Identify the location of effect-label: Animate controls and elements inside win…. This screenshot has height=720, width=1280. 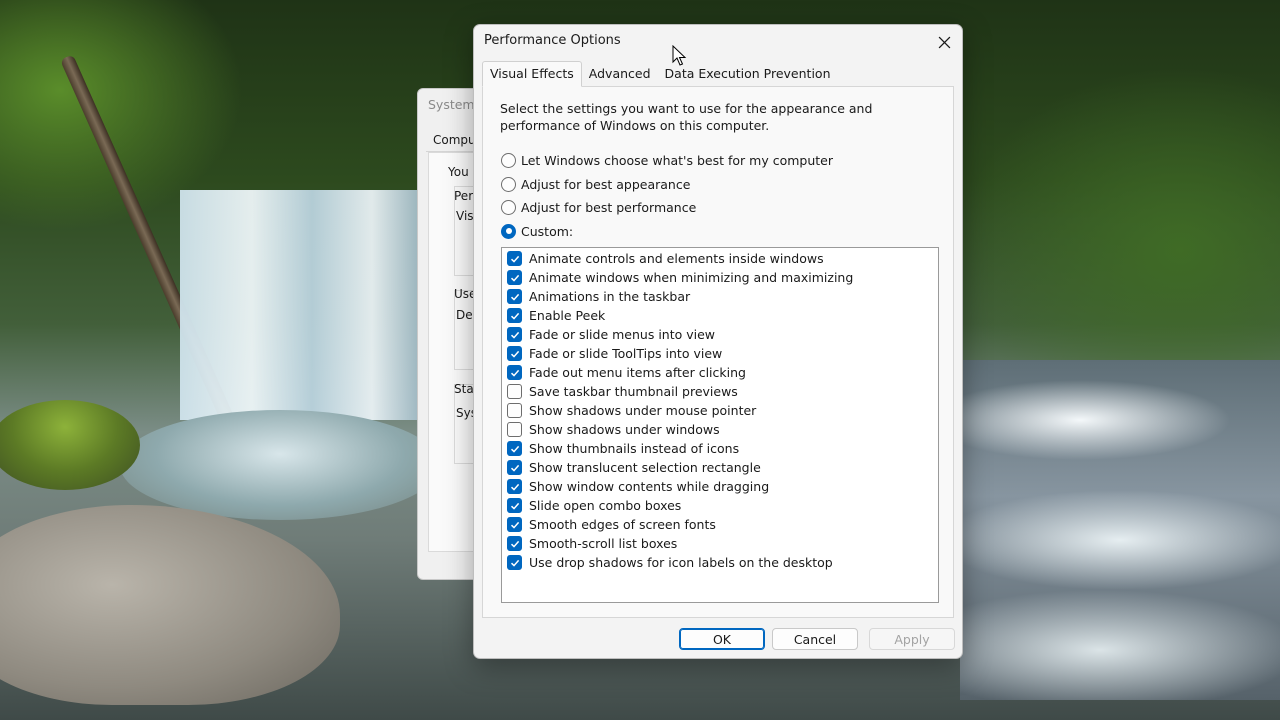
(676, 258).